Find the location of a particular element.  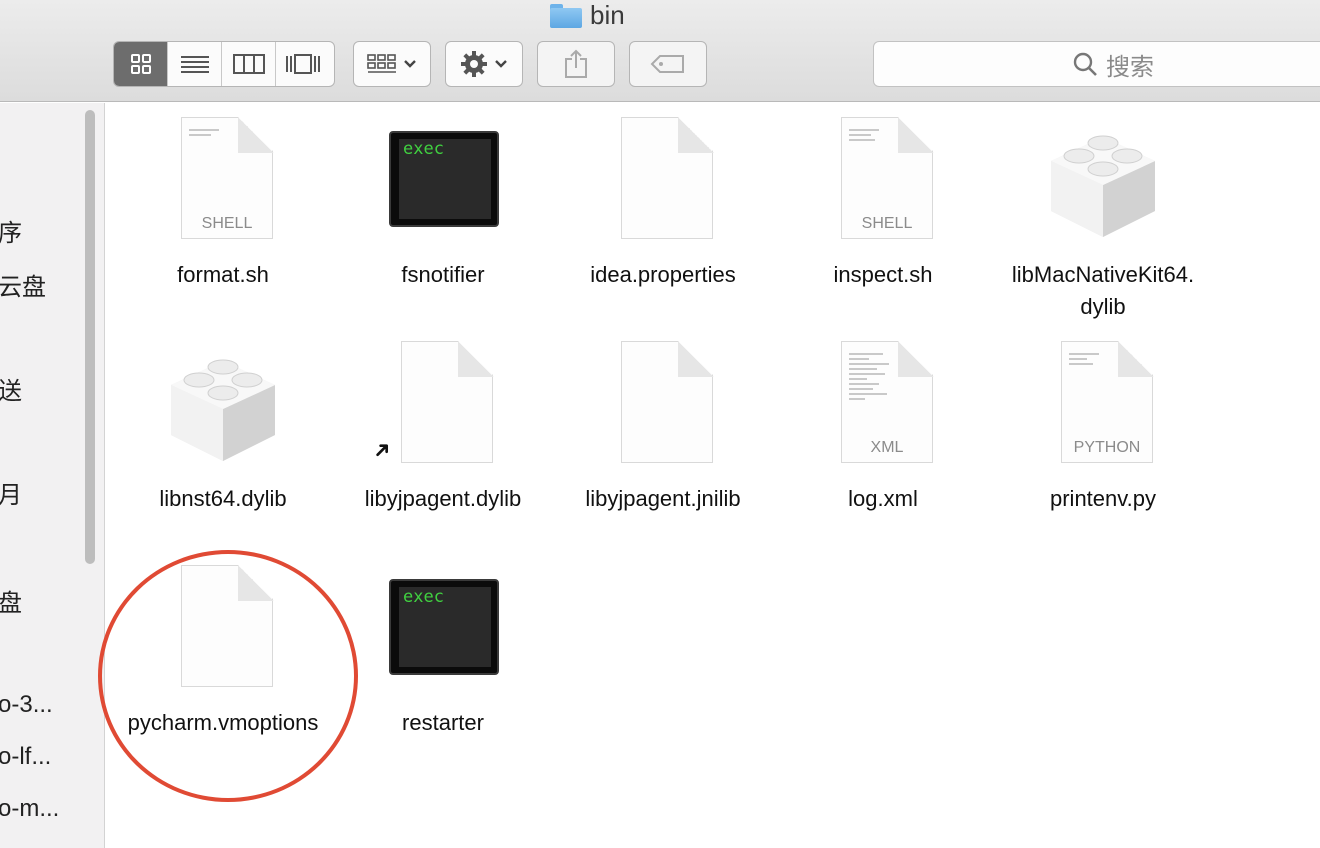

file-name: libyjpagent.dylib is located at coordinates (443, 498).